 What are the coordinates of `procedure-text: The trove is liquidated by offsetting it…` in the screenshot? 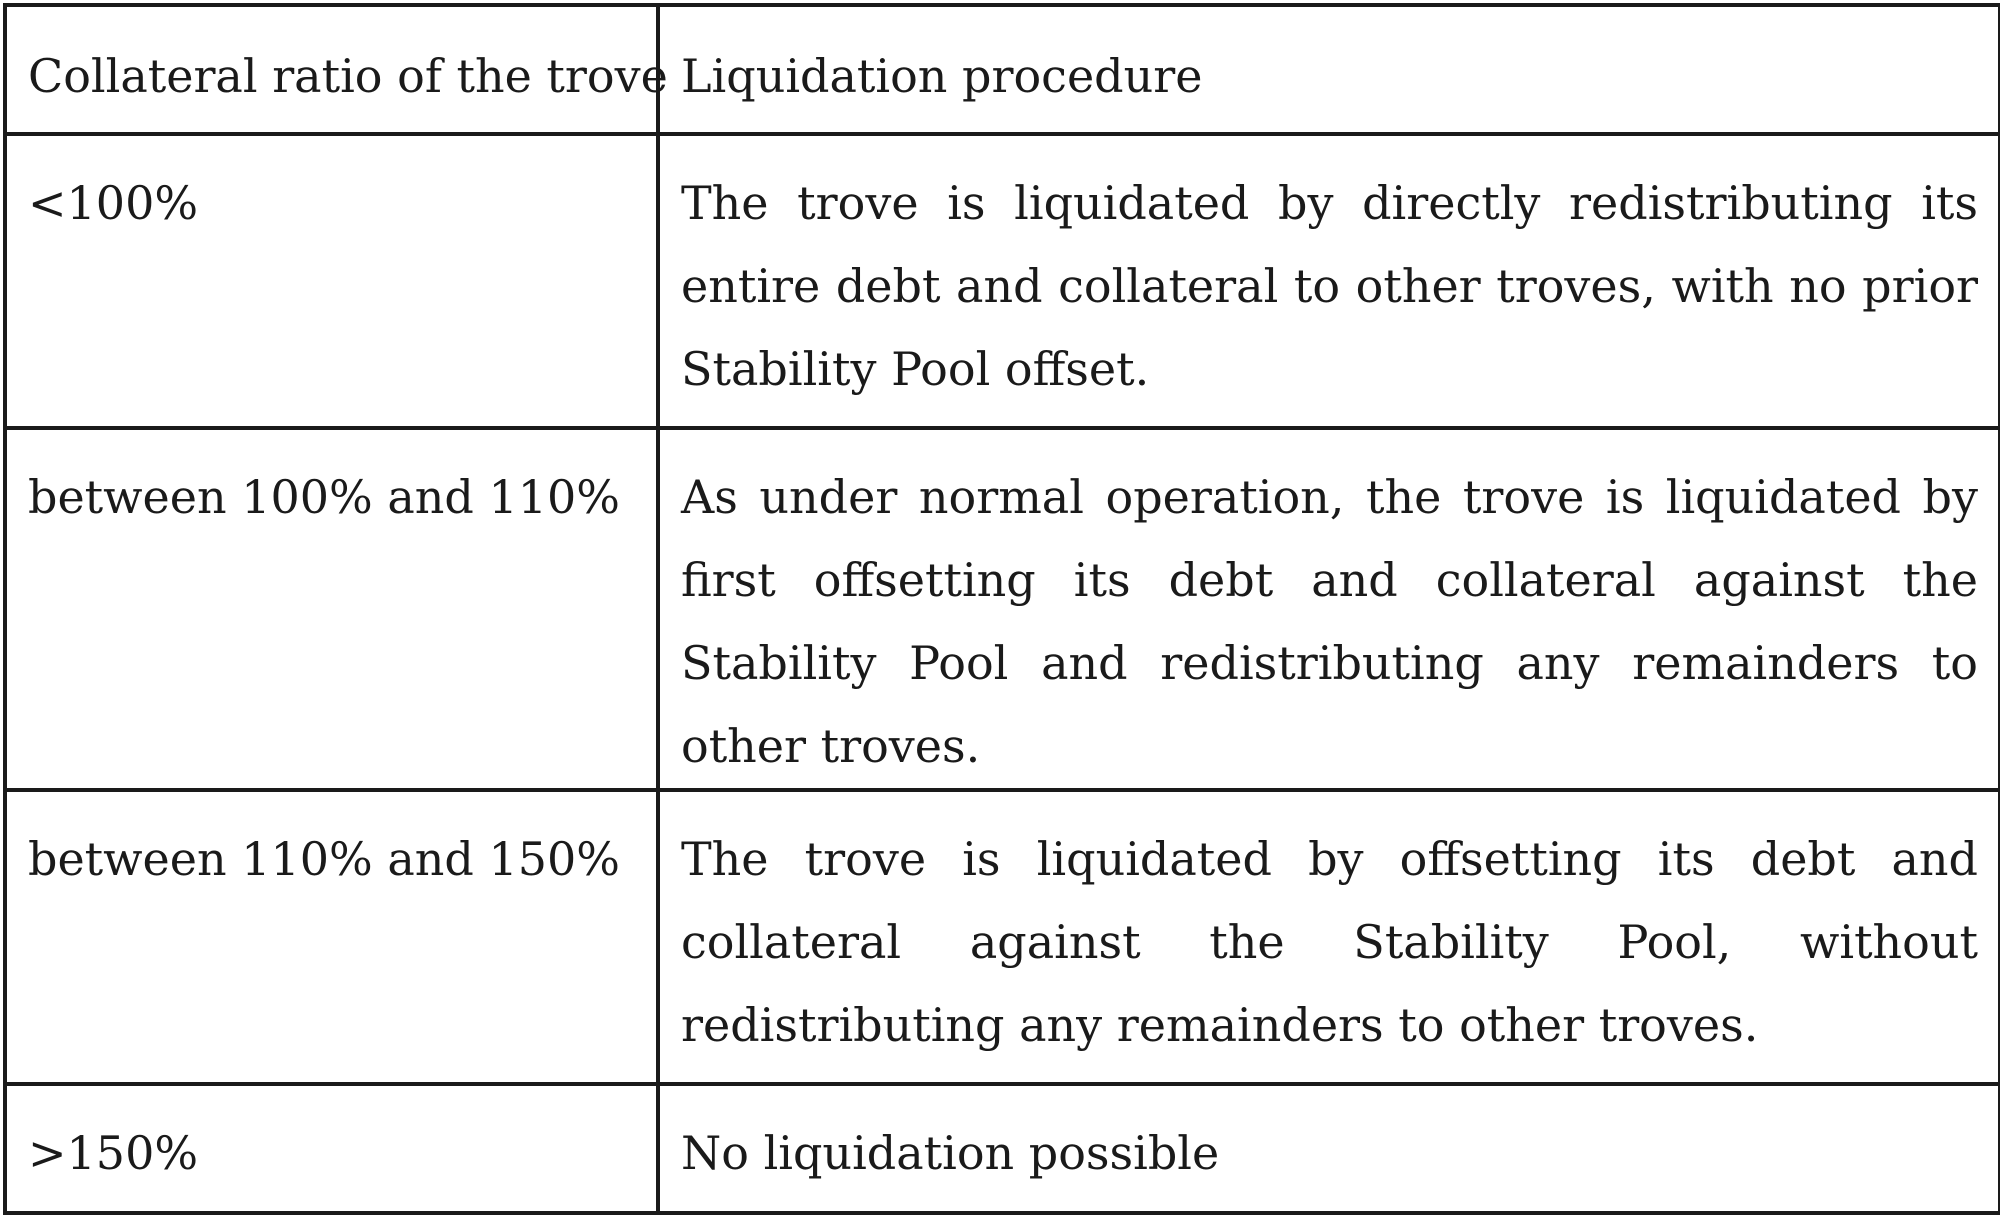 It's located at (1329, 942).